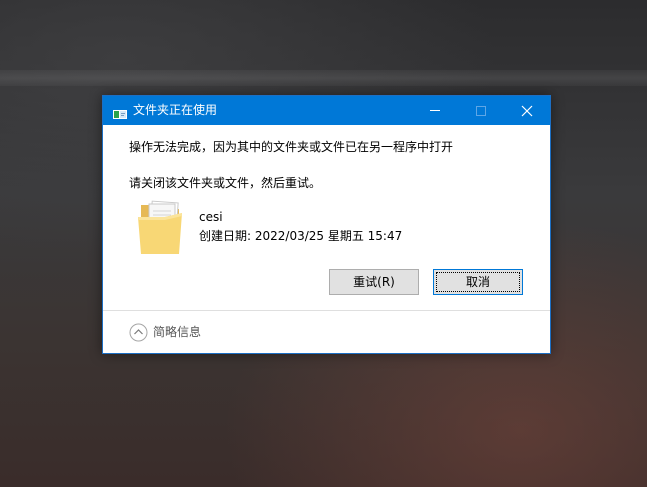 Image resolution: width=647 pixels, height=487 pixels. Describe the element at coordinates (291, 147) in the screenshot. I see `error-message: 操作无法完成，因为其中的文件夹或文件已在另一程序中打开` at that location.